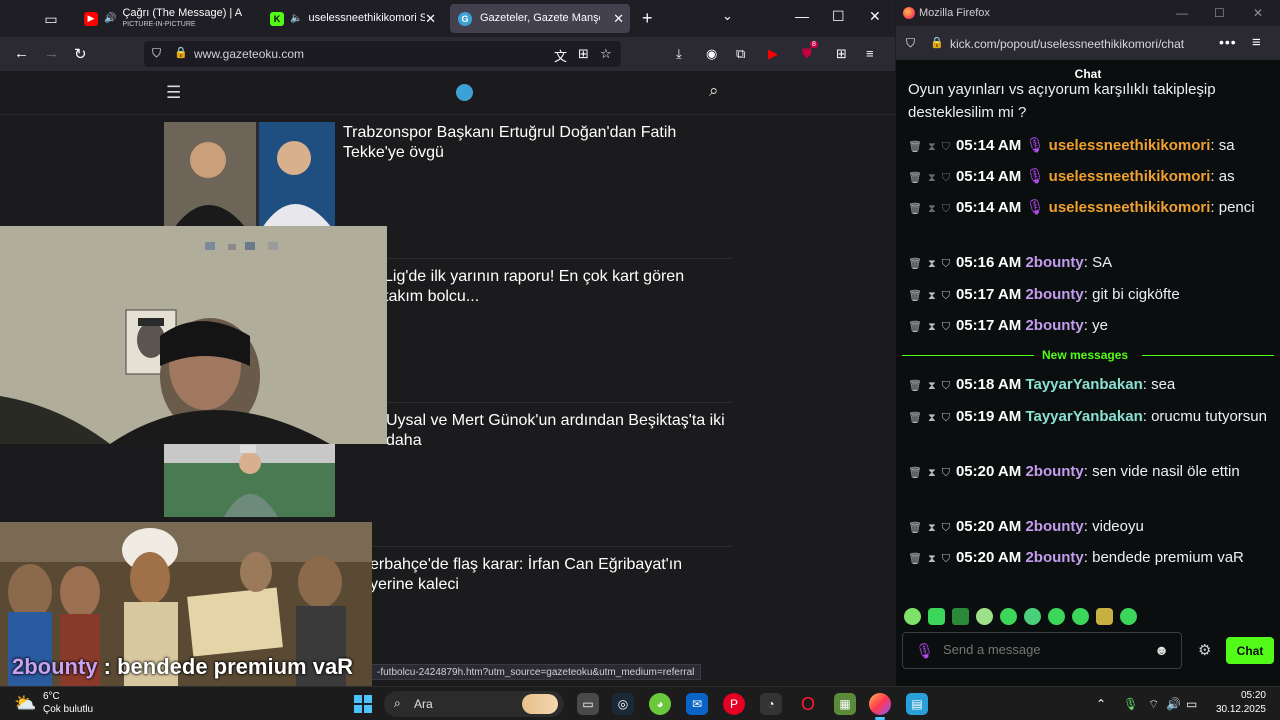 This screenshot has height=720, width=1280. I want to click on mail-icon: ✉, so click(697, 704).